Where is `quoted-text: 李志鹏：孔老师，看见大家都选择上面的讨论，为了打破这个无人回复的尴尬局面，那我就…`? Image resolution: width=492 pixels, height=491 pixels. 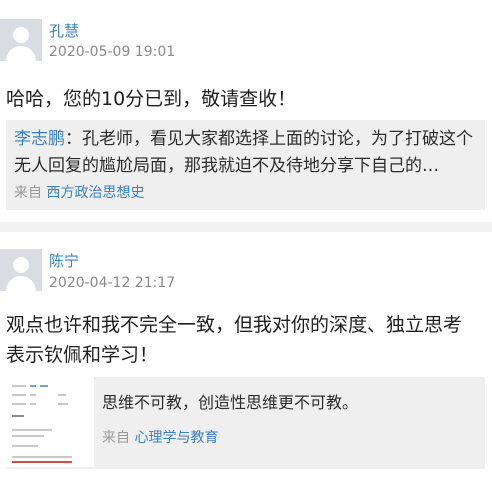 quoted-text: 李志鹏：孔老师，看见大家都选择上面的讨论，为了打破这个无人回复的尴尬局面，那我就… is located at coordinates (248, 153).